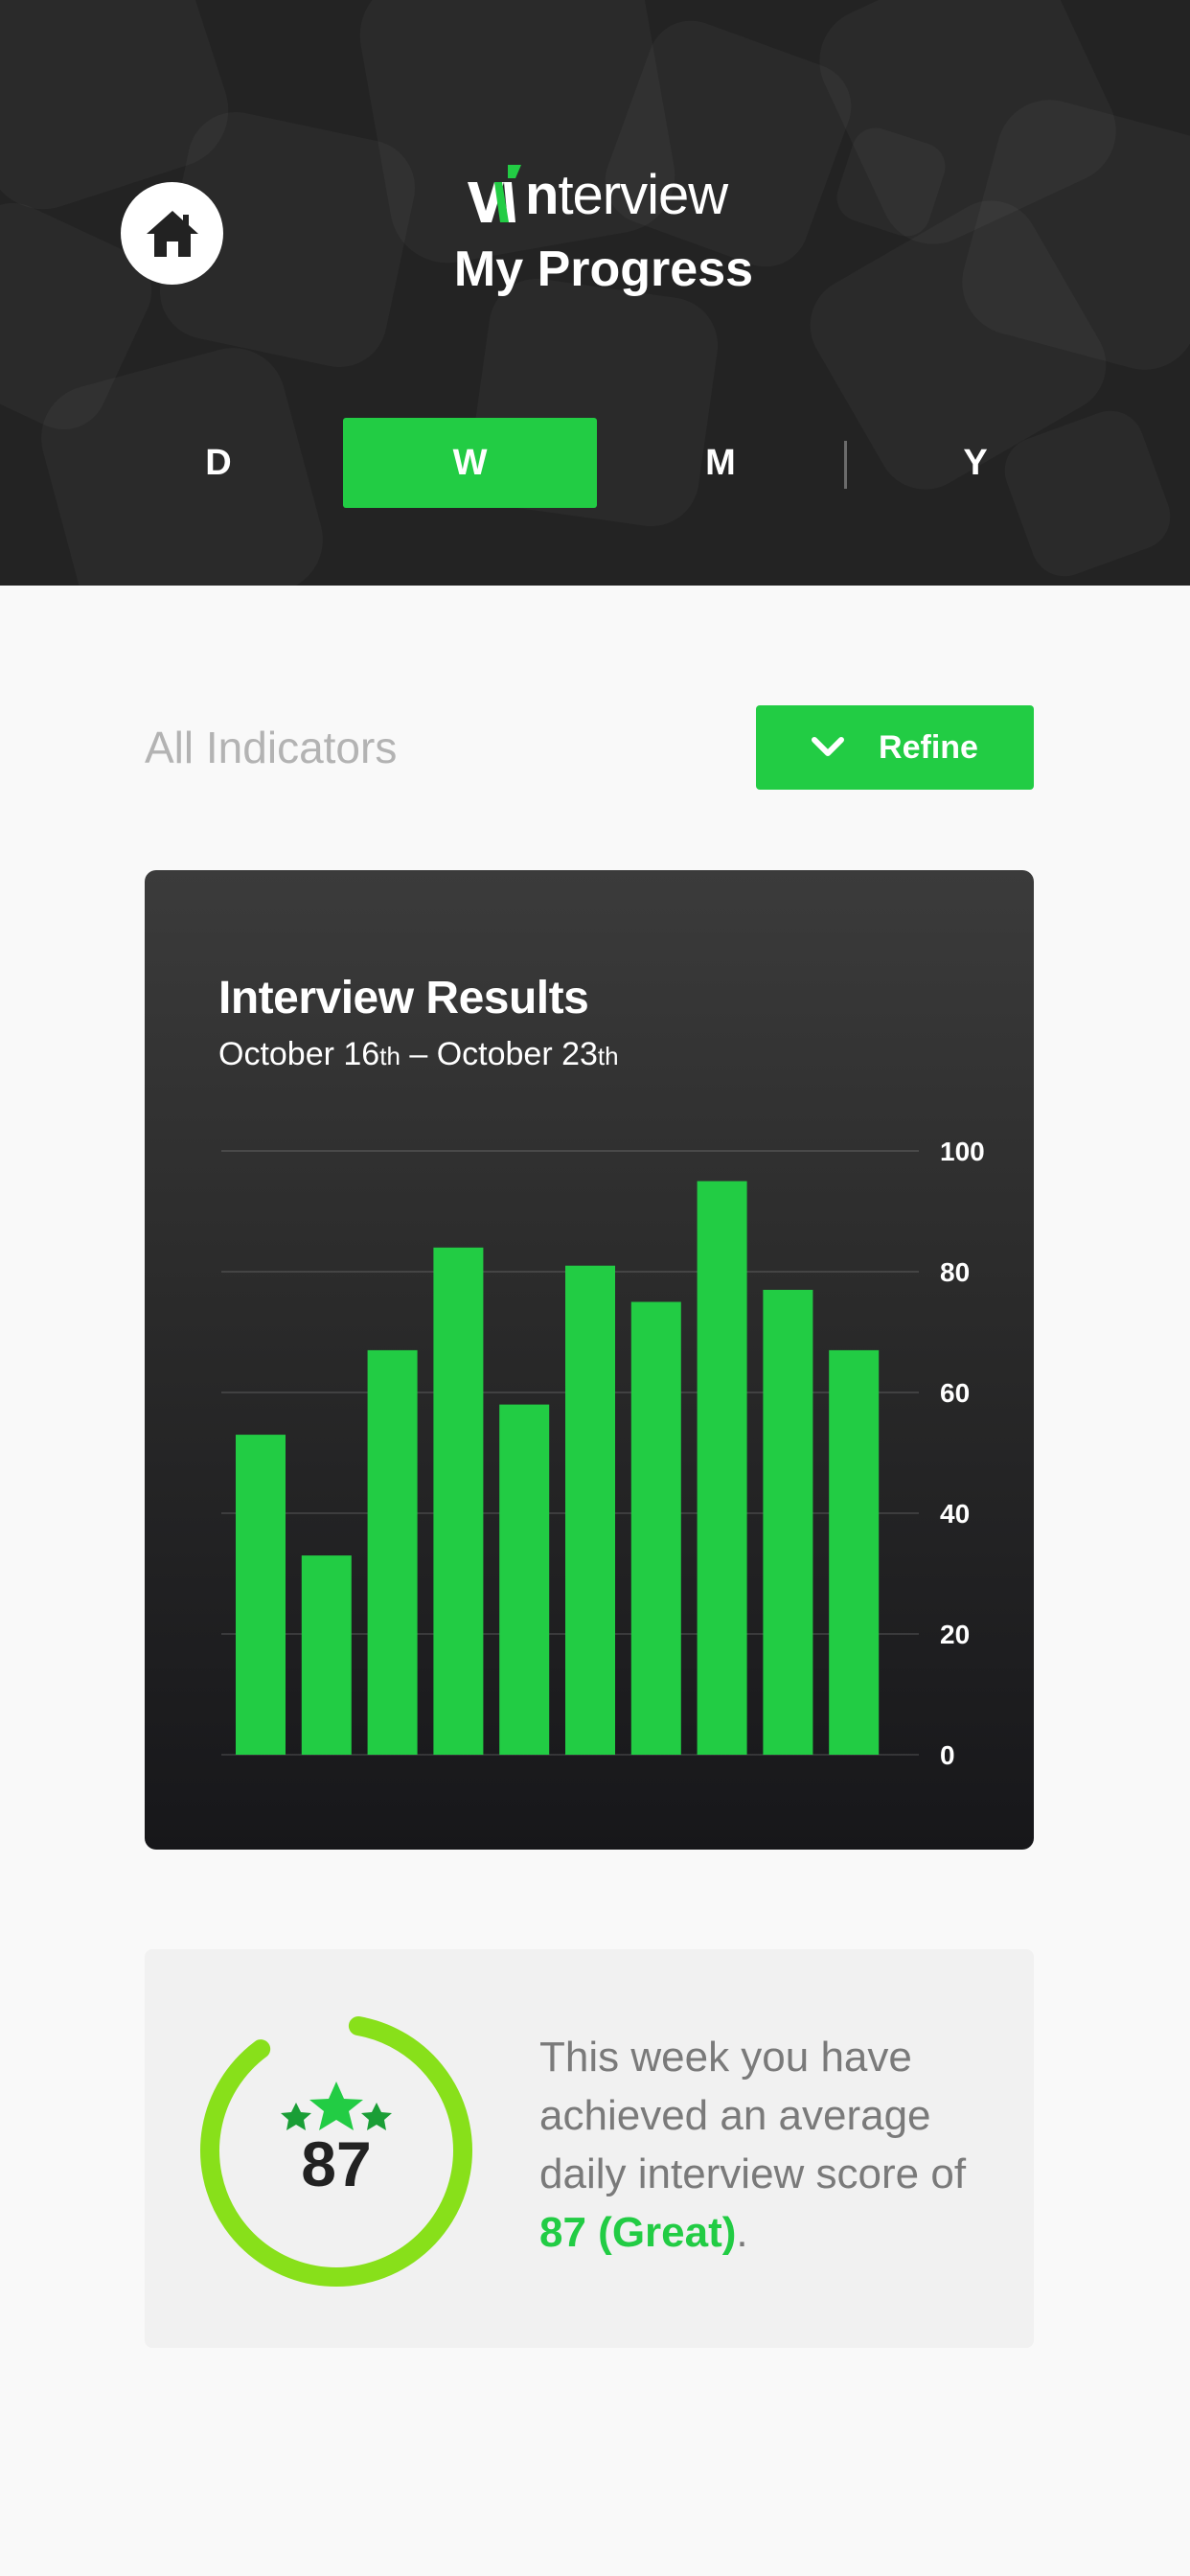 The image size is (1190, 2576). What do you see at coordinates (638, 2232) in the screenshot?
I see `summary-score-highlight: 87 (Great)` at bounding box center [638, 2232].